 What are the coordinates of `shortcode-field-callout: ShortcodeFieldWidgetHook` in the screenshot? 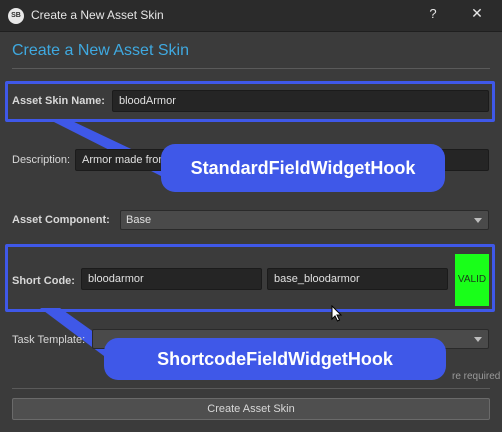 It's located at (275, 359).